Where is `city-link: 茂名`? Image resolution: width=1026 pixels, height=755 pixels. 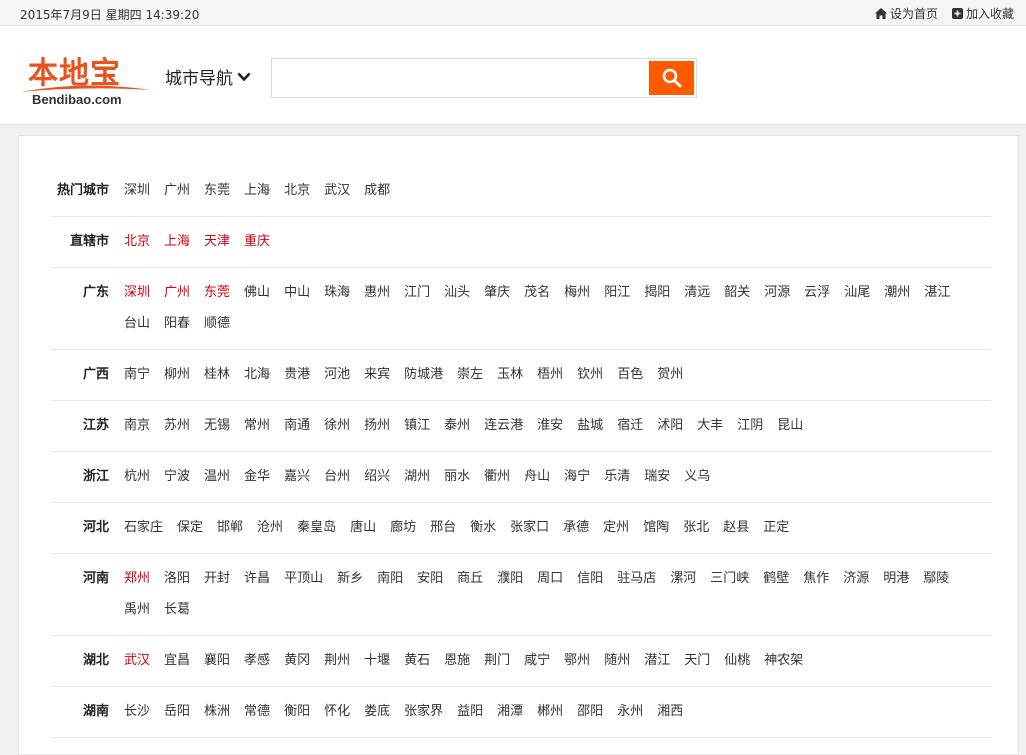
city-link: 茂名 is located at coordinates (537, 293).